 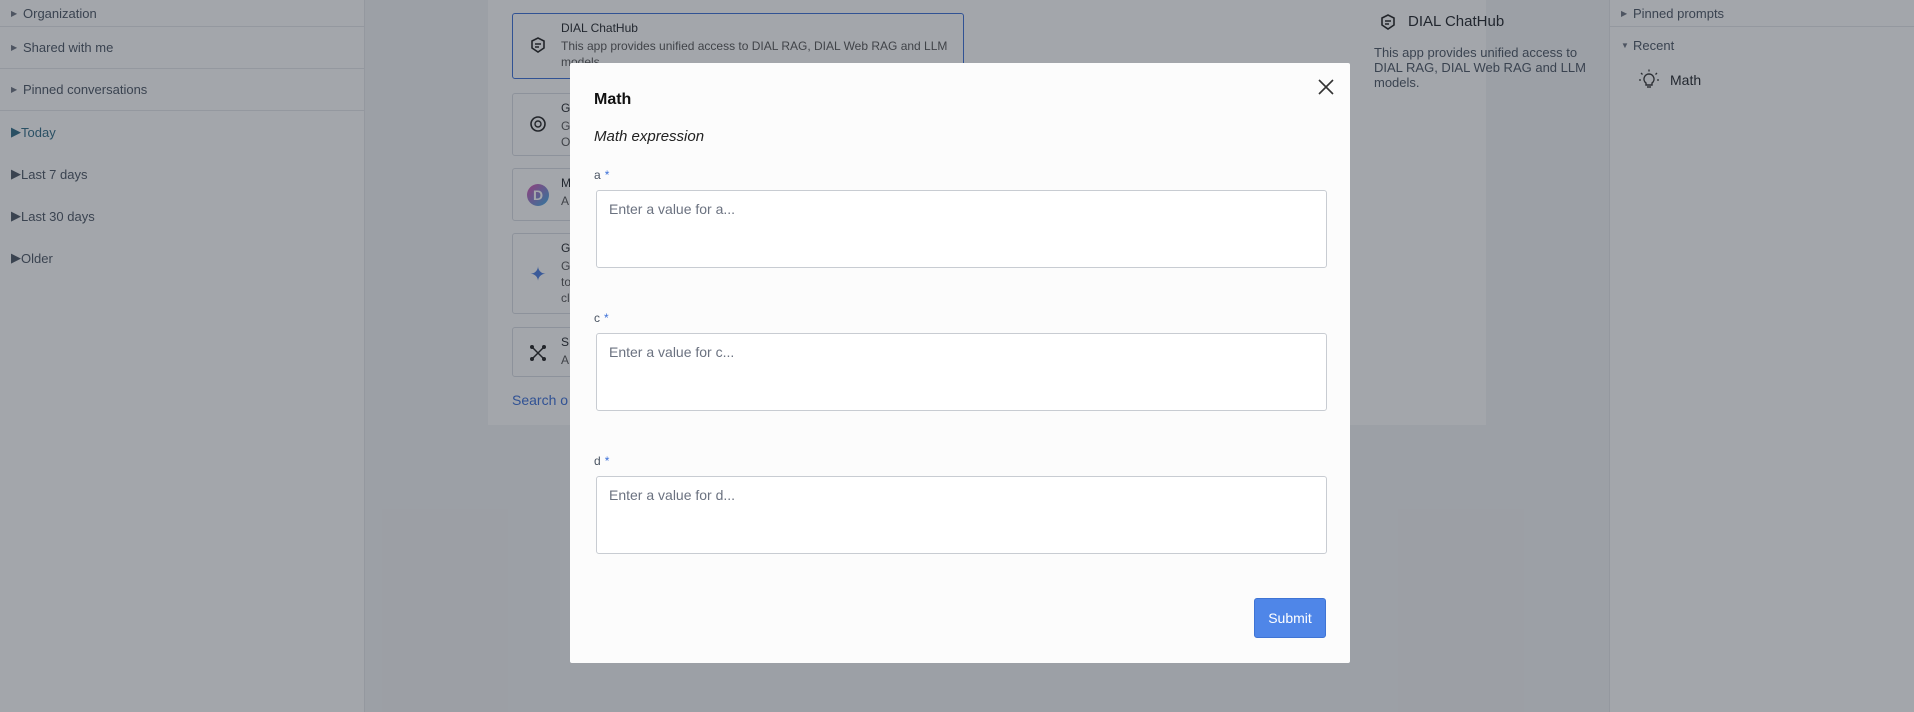 I want to click on value-c-input, so click(x=961, y=372).